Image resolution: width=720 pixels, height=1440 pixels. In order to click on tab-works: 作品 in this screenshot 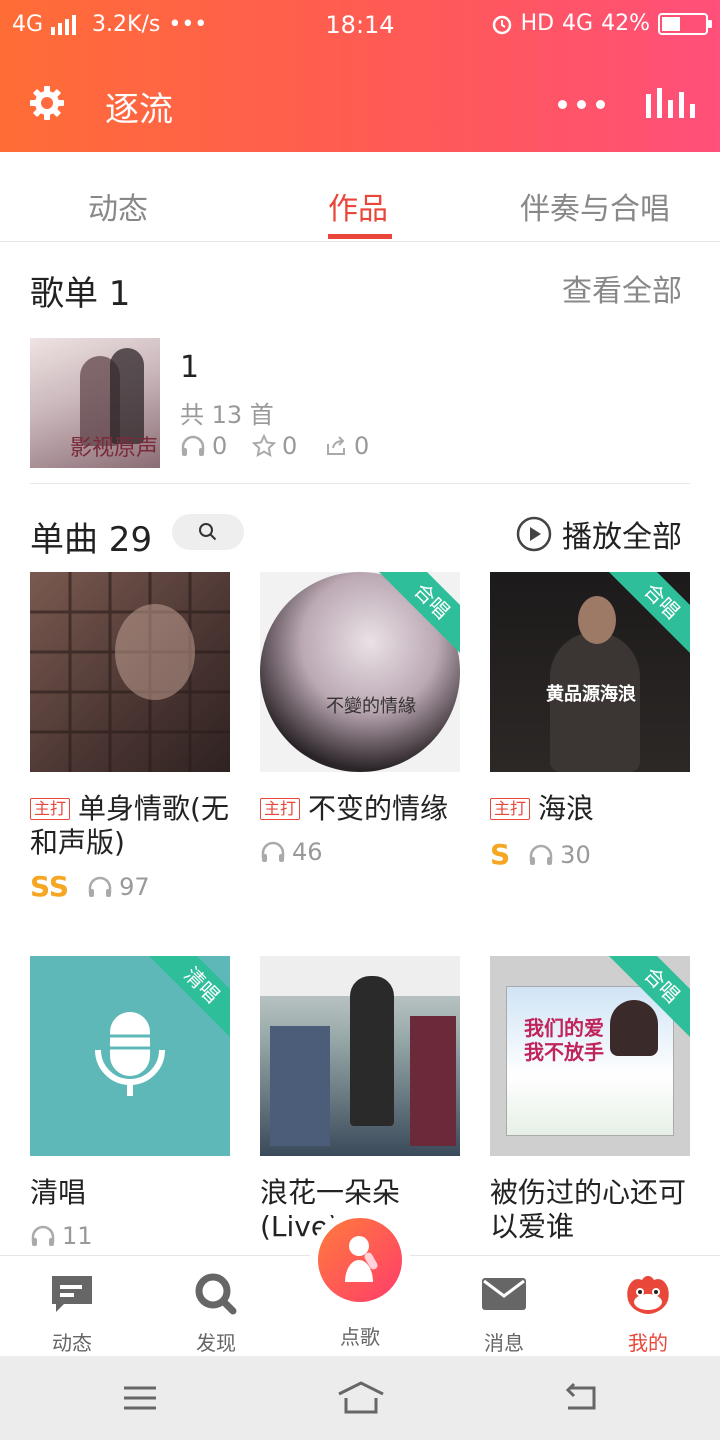, I will do `click(358, 206)`.